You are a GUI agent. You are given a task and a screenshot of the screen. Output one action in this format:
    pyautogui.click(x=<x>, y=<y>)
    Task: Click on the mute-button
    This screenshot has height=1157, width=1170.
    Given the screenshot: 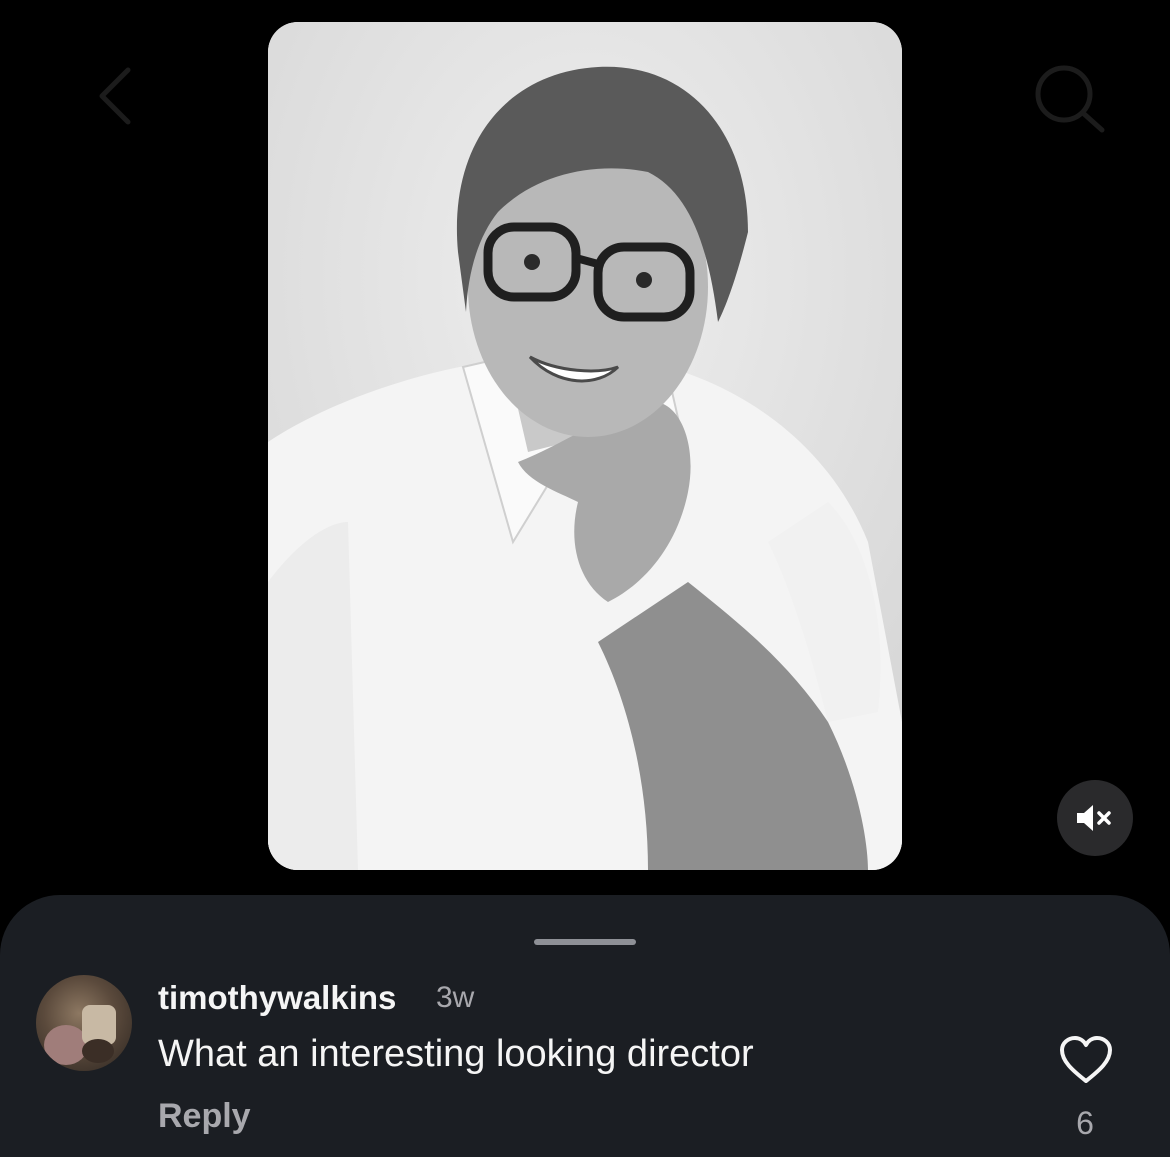 What is the action you would take?
    pyautogui.click(x=1095, y=818)
    